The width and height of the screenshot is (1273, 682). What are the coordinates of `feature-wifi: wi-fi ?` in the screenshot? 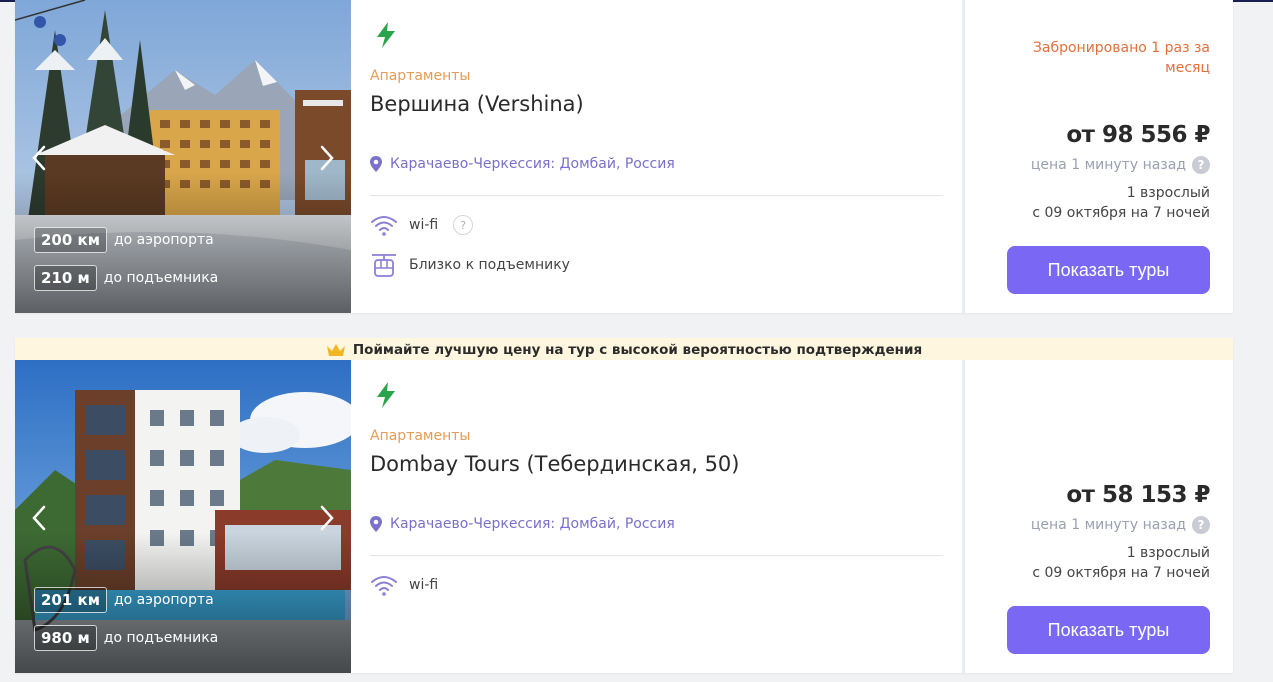 It's located at (422, 225).